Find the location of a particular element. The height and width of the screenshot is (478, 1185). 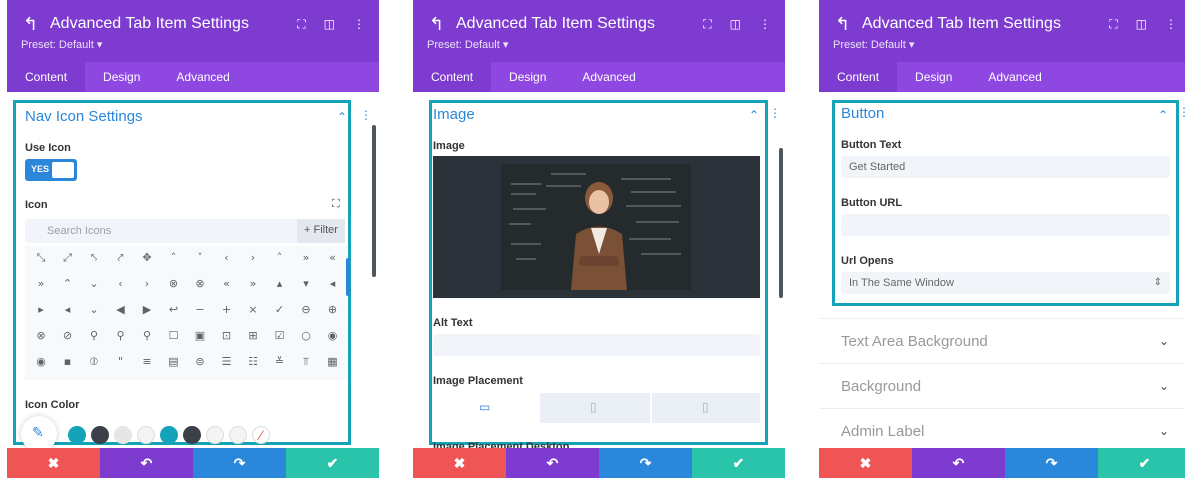

icon-option: ⦶ is located at coordinates (94, 362).